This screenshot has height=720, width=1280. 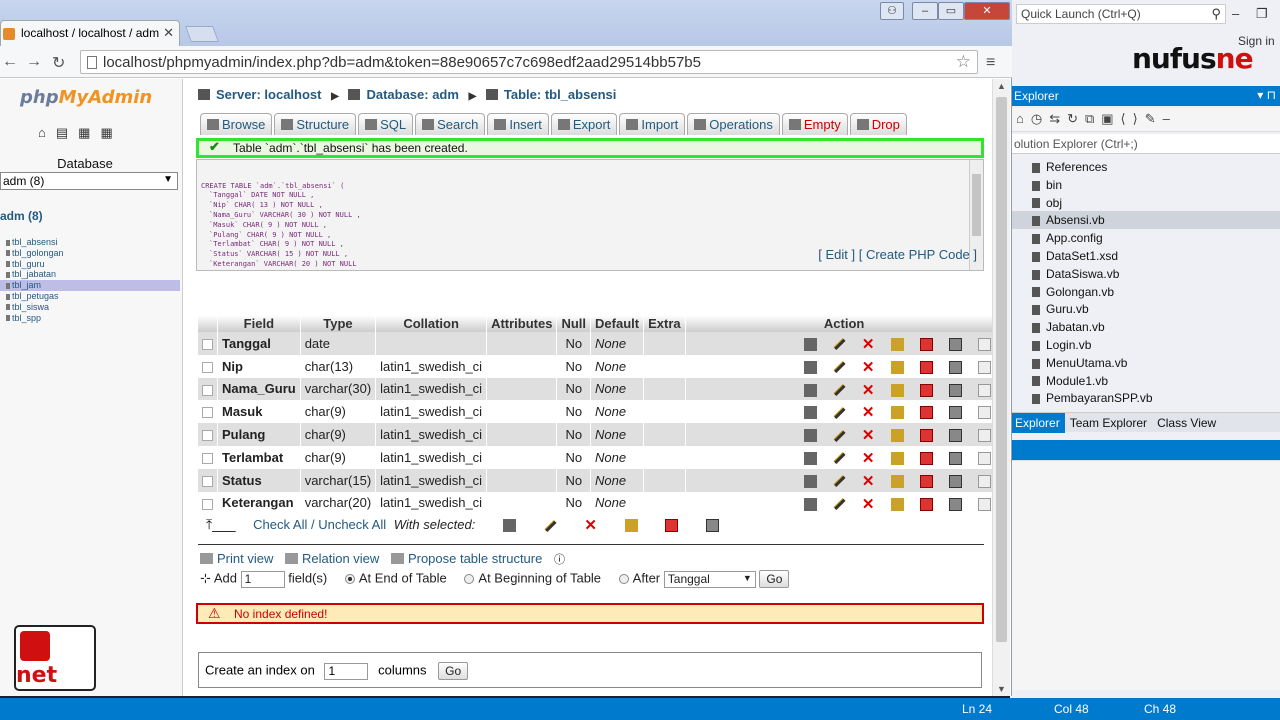 I want to click on tab-drop: Drop, so click(x=878, y=124).